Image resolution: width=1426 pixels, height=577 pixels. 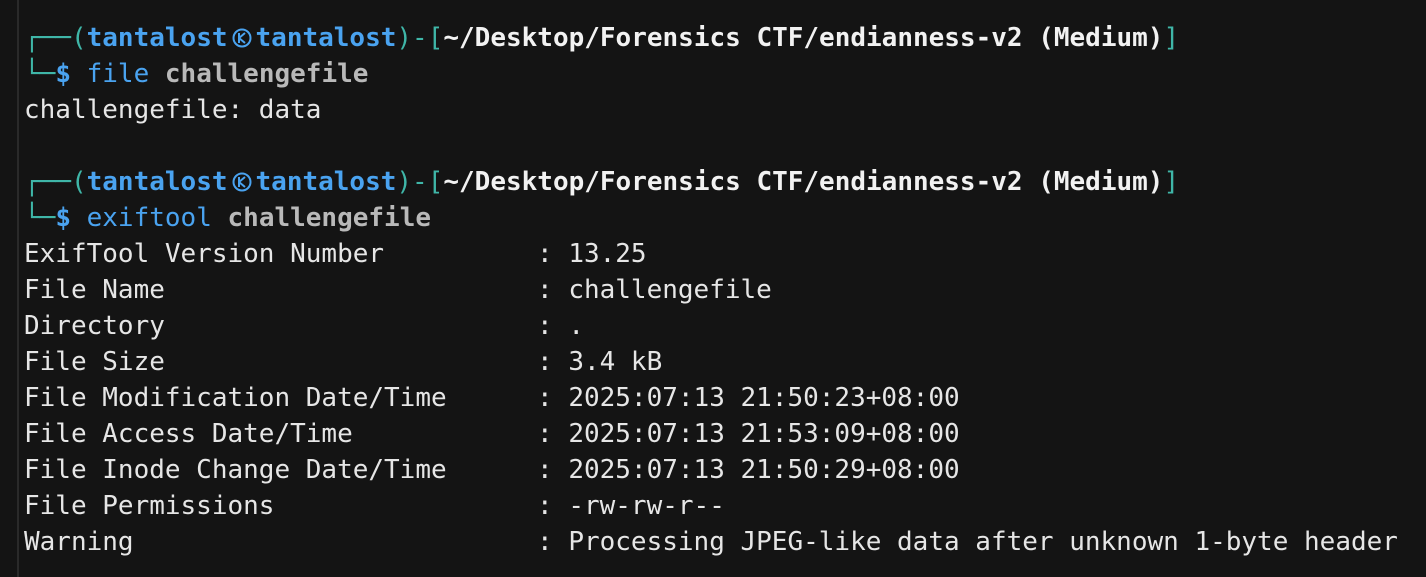 I want to click on exif-value: ., so click(x=576, y=326).